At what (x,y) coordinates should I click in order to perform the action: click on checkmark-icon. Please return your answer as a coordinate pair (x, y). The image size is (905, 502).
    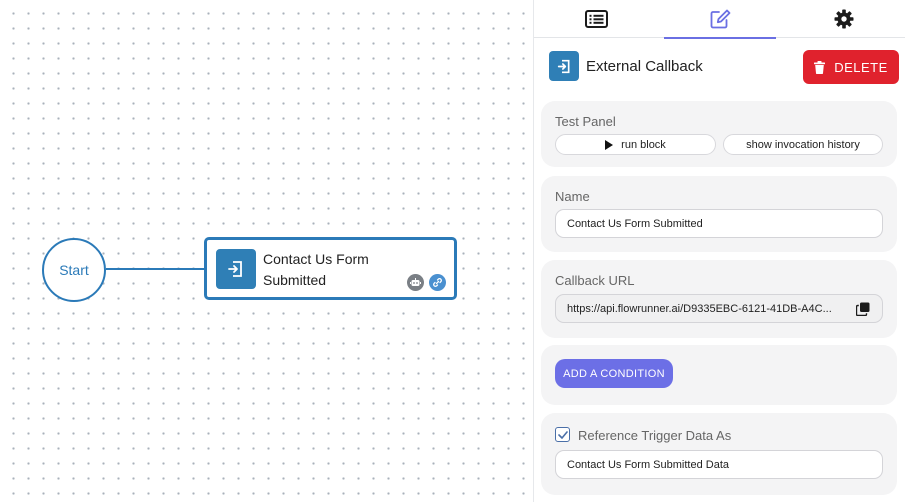
    Looking at the image, I should click on (562, 434).